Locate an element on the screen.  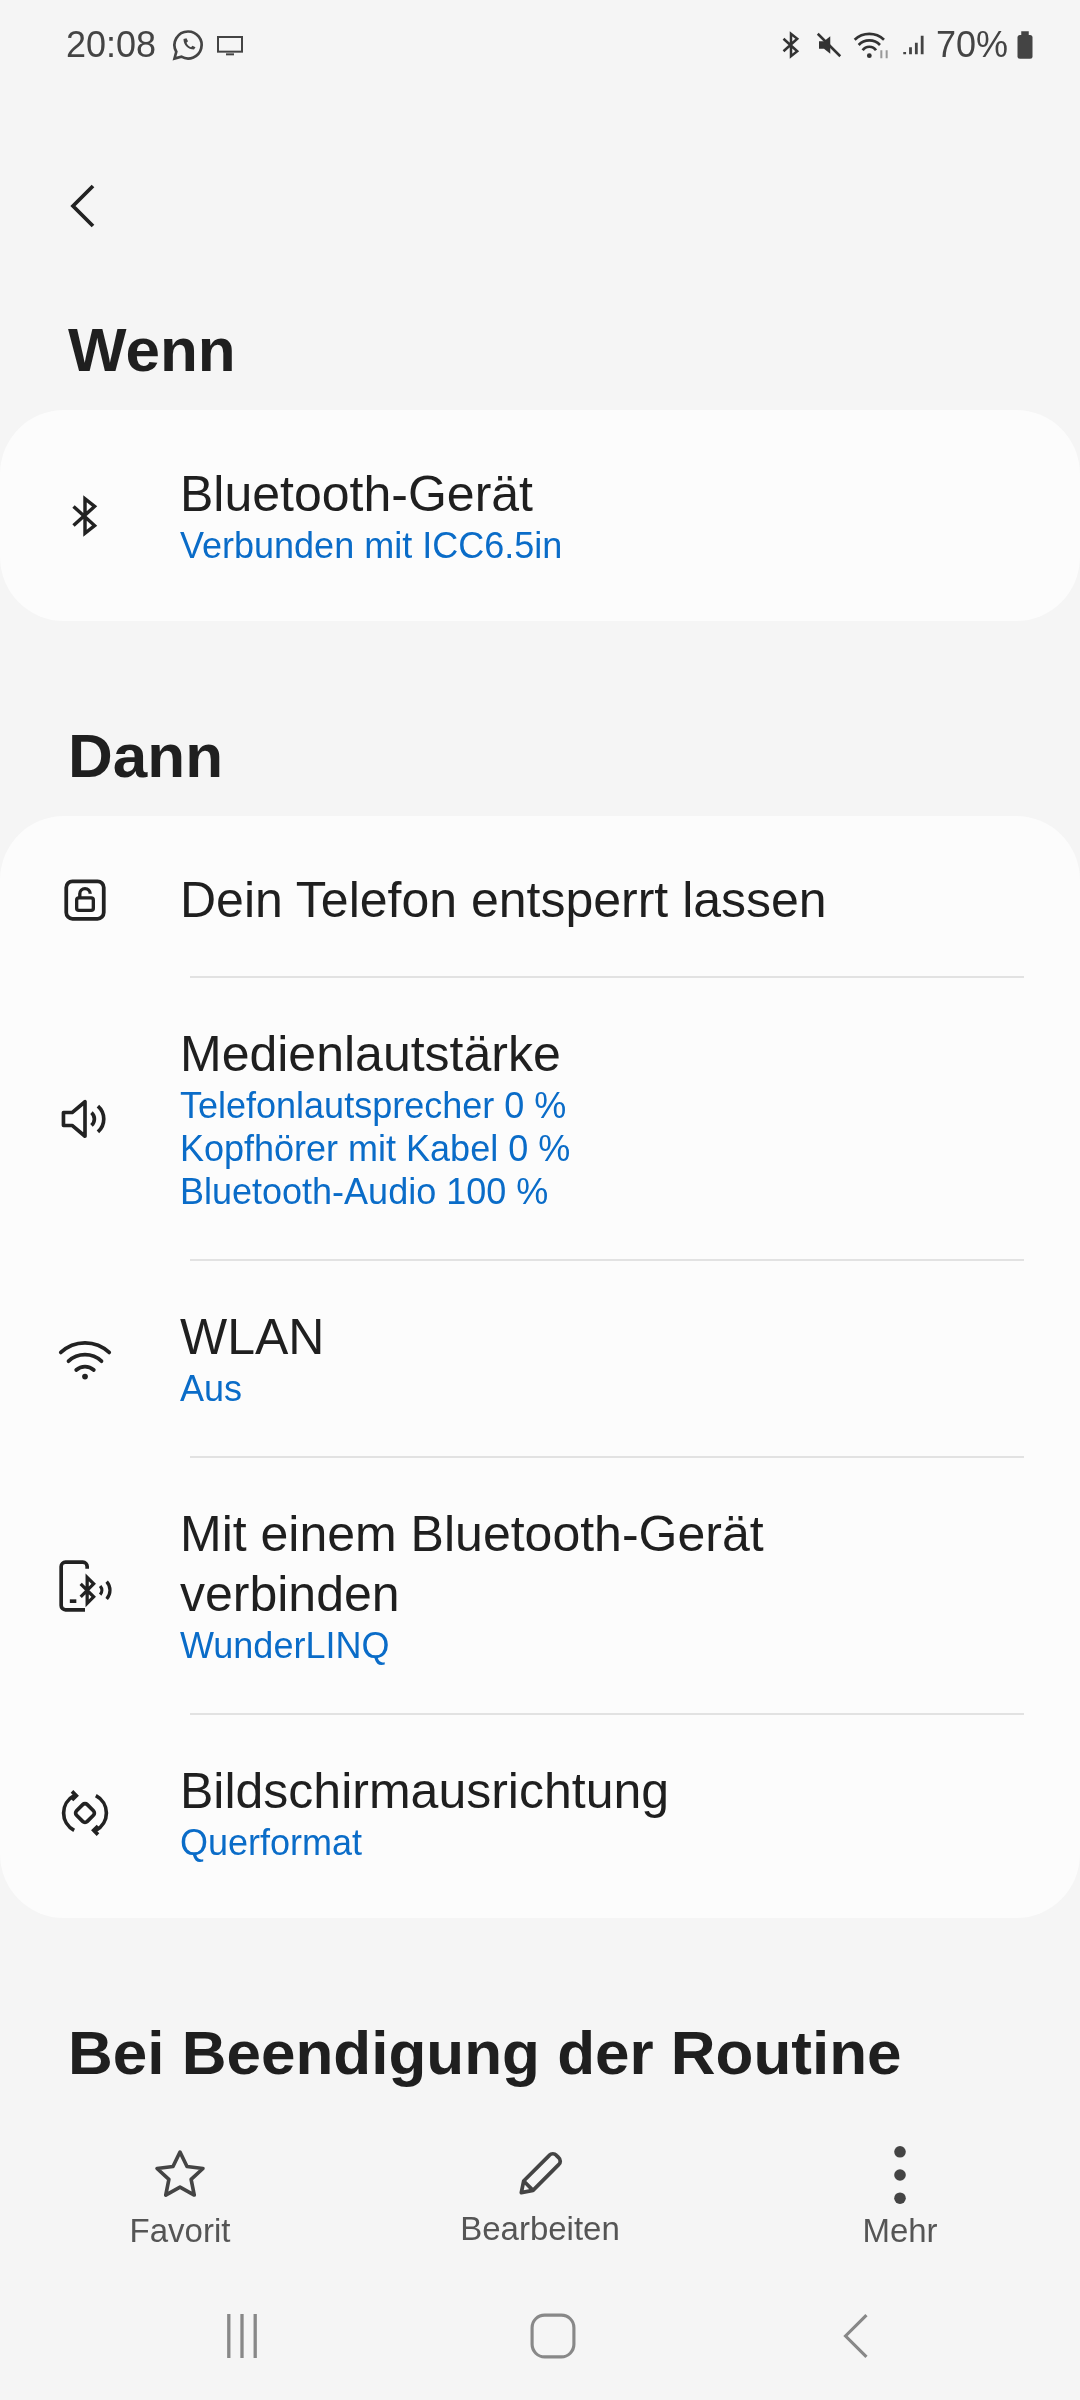
item-title: WLAN is located at coordinates (570, 1337).